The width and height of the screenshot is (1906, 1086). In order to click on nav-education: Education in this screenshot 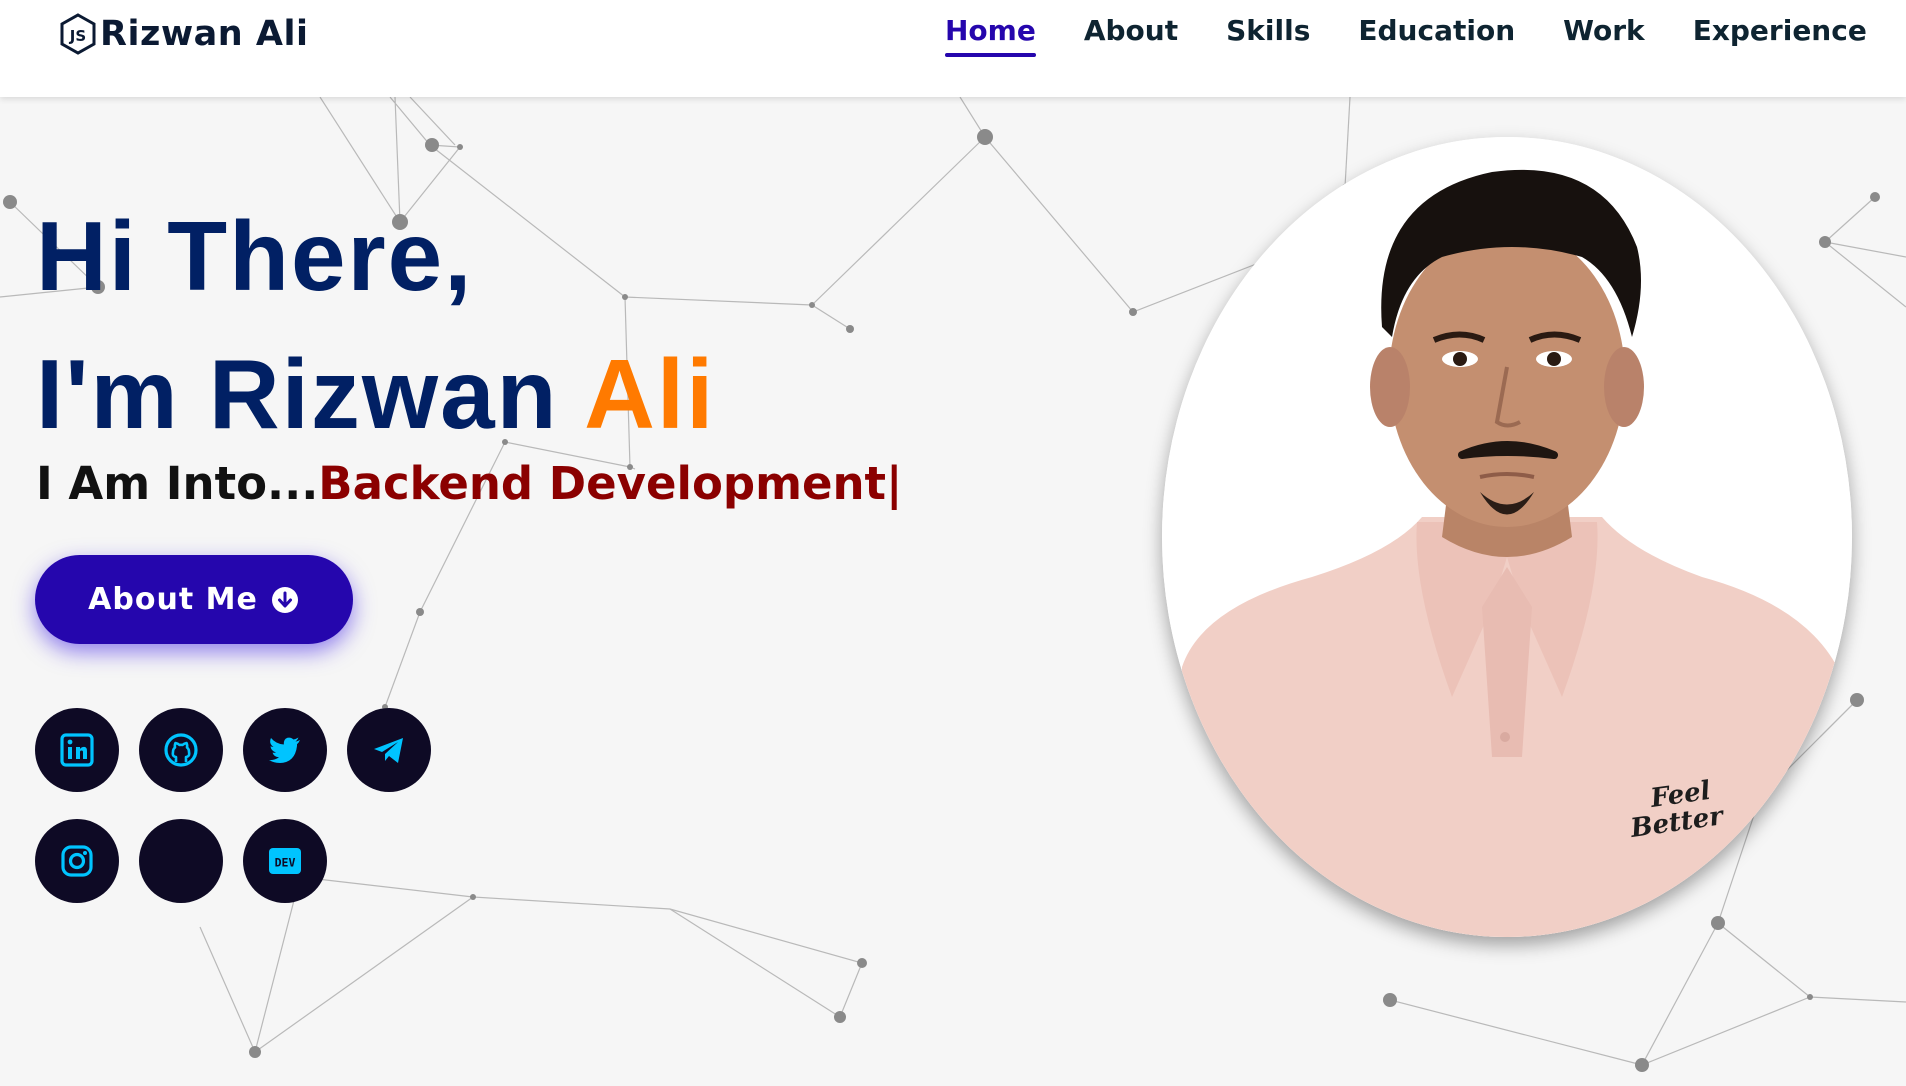, I will do `click(1436, 33)`.